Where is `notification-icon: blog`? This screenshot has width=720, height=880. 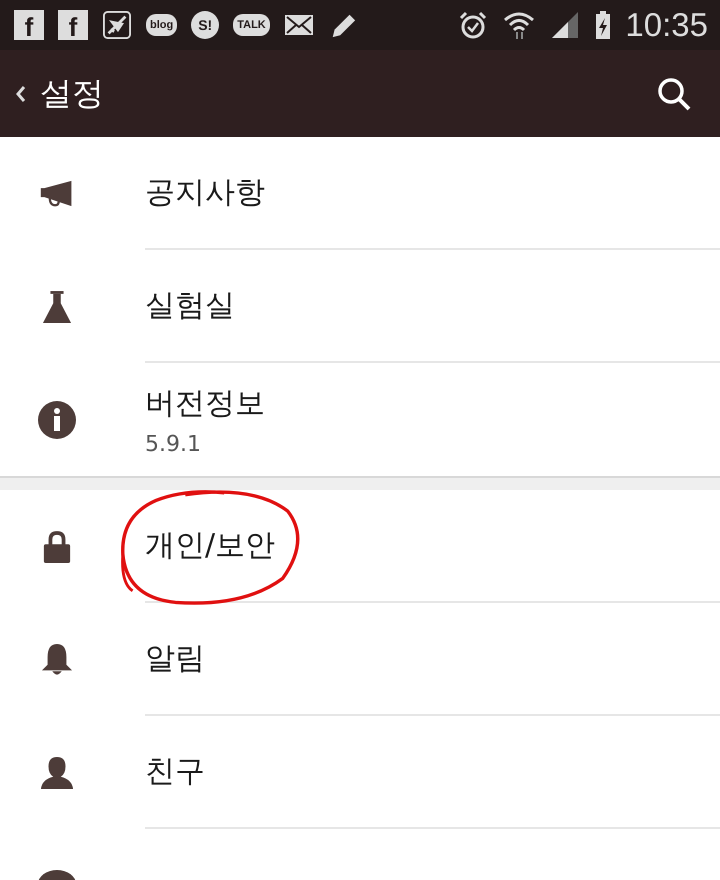 notification-icon: blog is located at coordinates (162, 25).